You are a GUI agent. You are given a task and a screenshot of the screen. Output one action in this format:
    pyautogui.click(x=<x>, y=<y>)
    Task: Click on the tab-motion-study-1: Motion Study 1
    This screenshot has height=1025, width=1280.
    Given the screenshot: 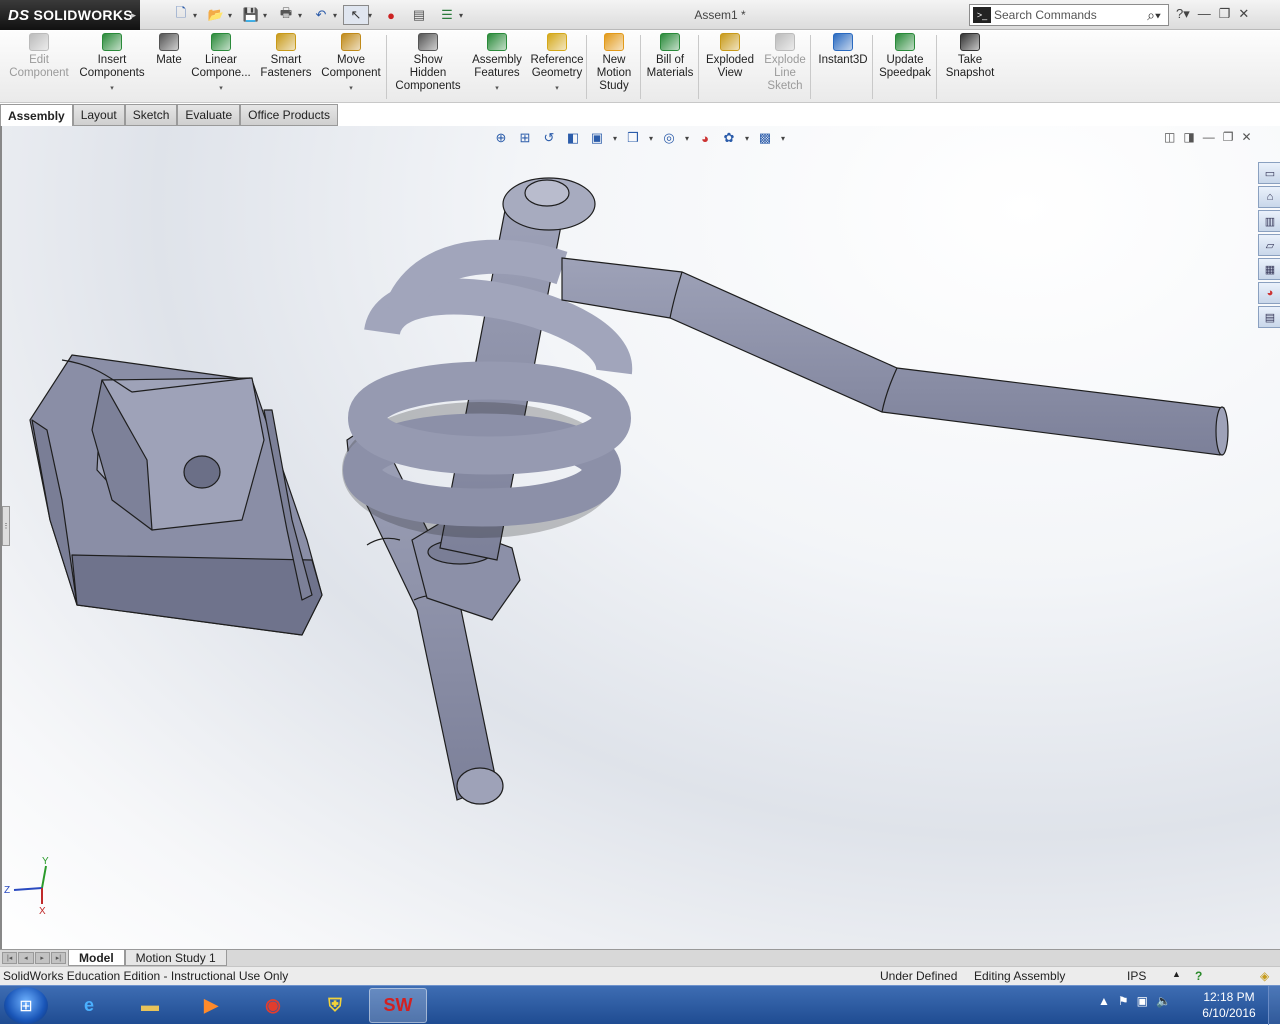 What is the action you would take?
    pyautogui.click(x=175, y=958)
    